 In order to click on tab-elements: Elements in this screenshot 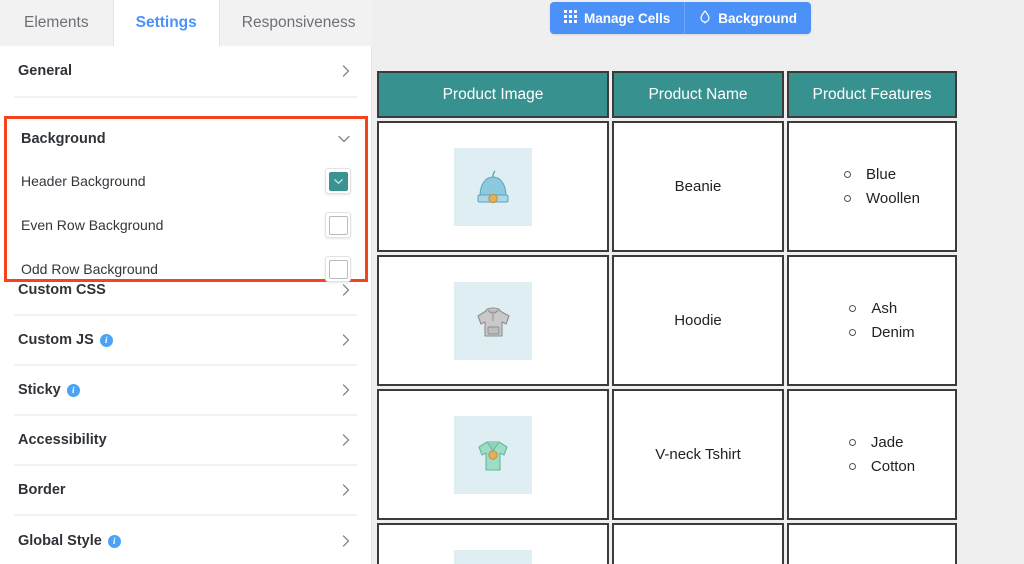, I will do `click(57, 23)`.